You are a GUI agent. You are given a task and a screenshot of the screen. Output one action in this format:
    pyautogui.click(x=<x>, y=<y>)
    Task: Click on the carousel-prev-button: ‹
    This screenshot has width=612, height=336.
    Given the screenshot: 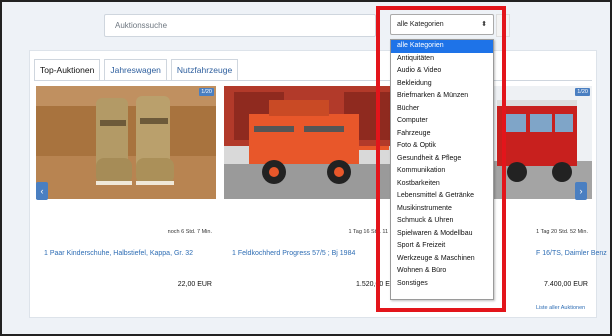 What is the action you would take?
    pyautogui.click(x=42, y=191)
    